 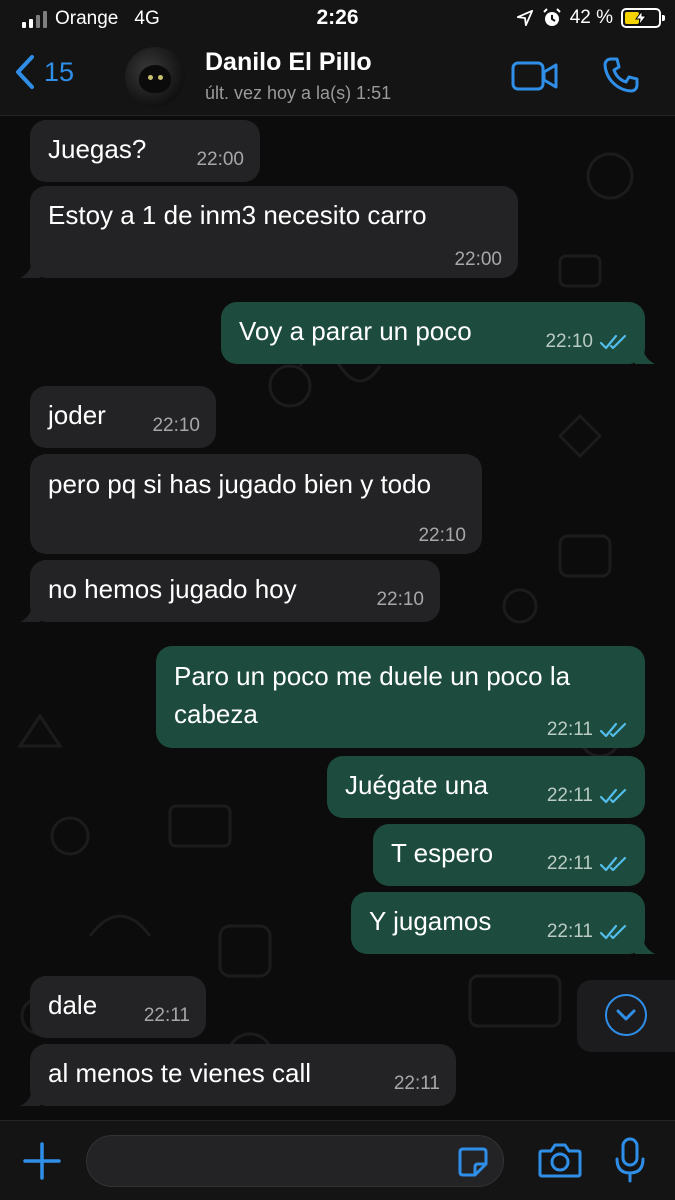 What do you see at coordinates (155, 77) in the screenshot?
I see `avatar` at bounding box center [155, 77].